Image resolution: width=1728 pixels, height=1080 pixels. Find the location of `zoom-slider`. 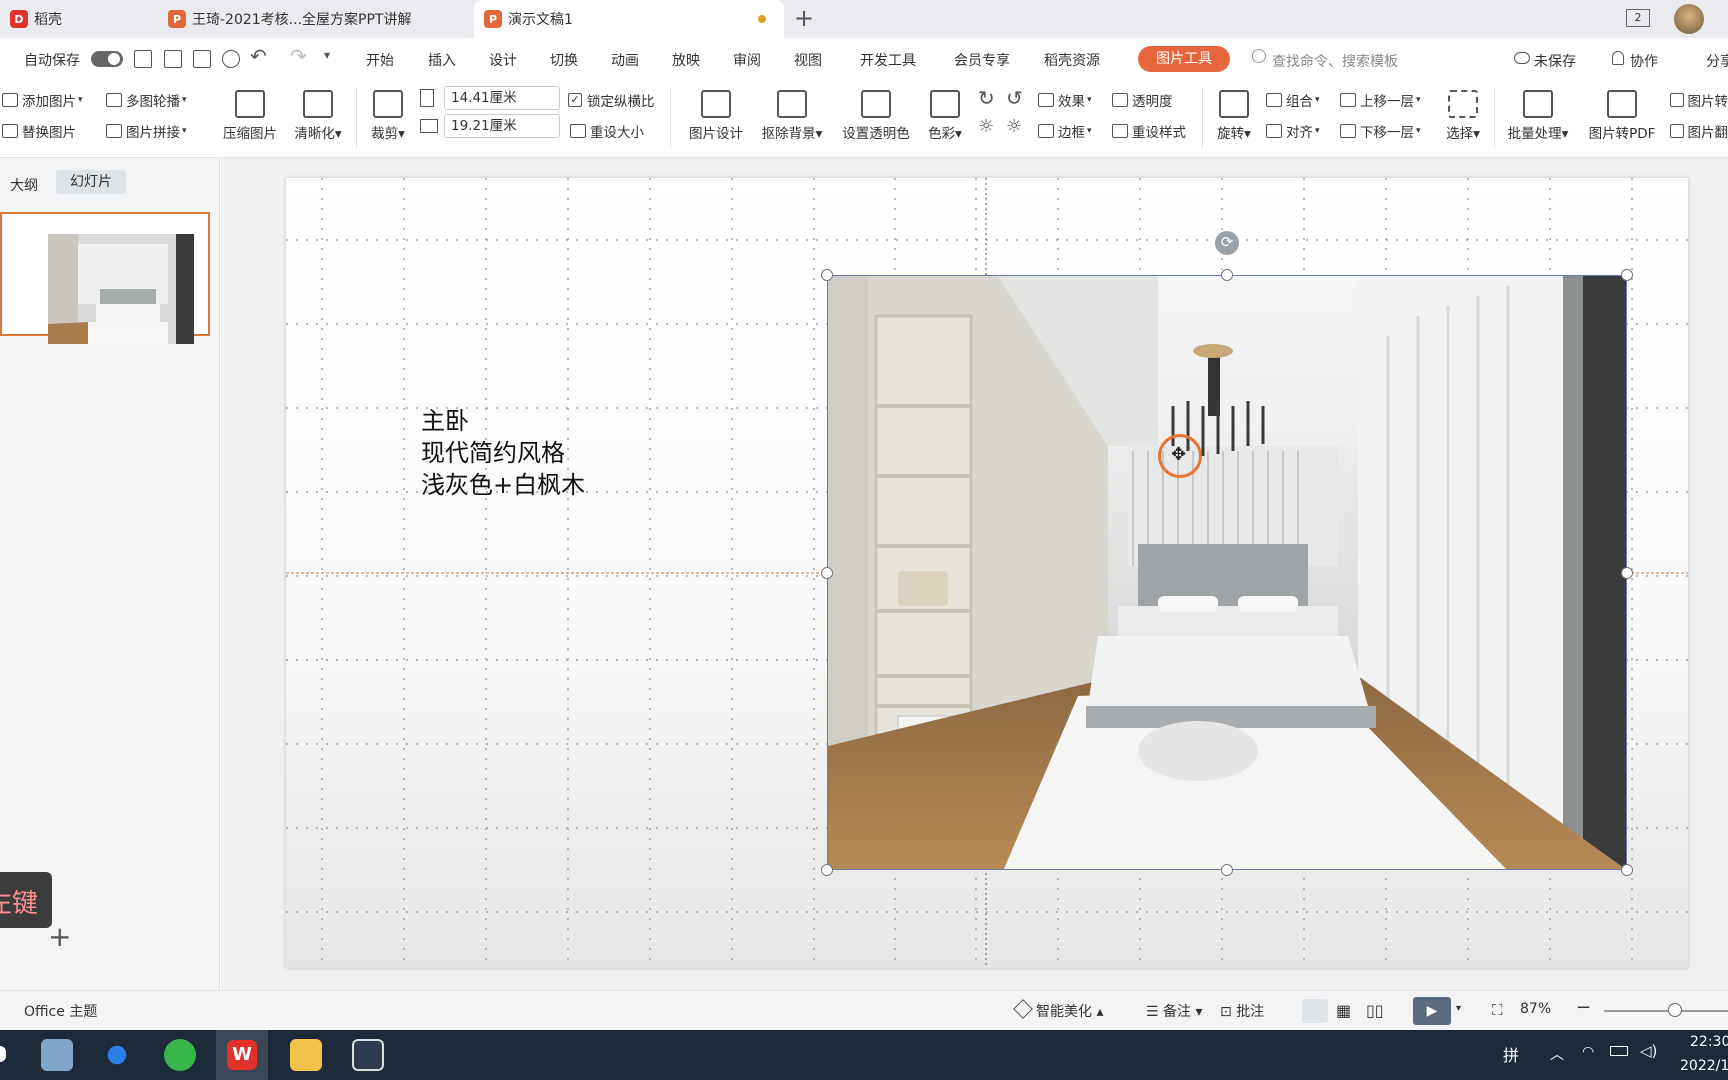

zoom-slider is located at coordinates (1666, 1011).